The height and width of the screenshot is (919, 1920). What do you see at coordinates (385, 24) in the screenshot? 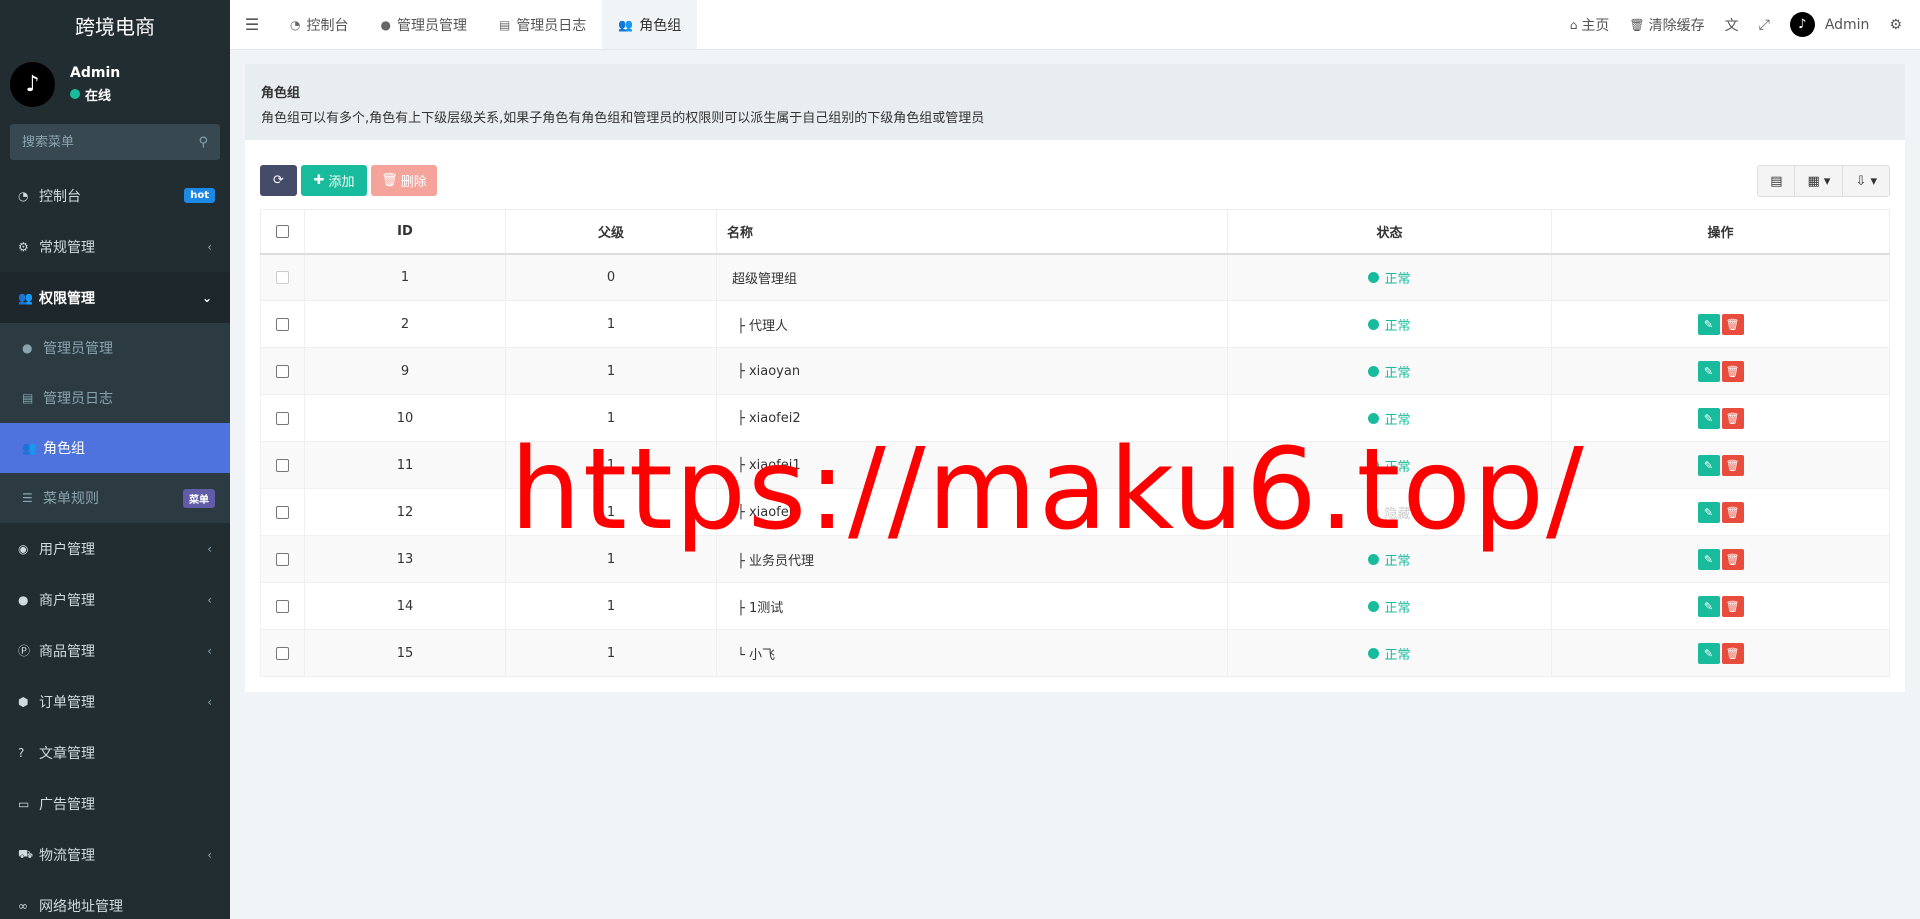
I see `user-icon: ●` at bounding box center [385, 24].